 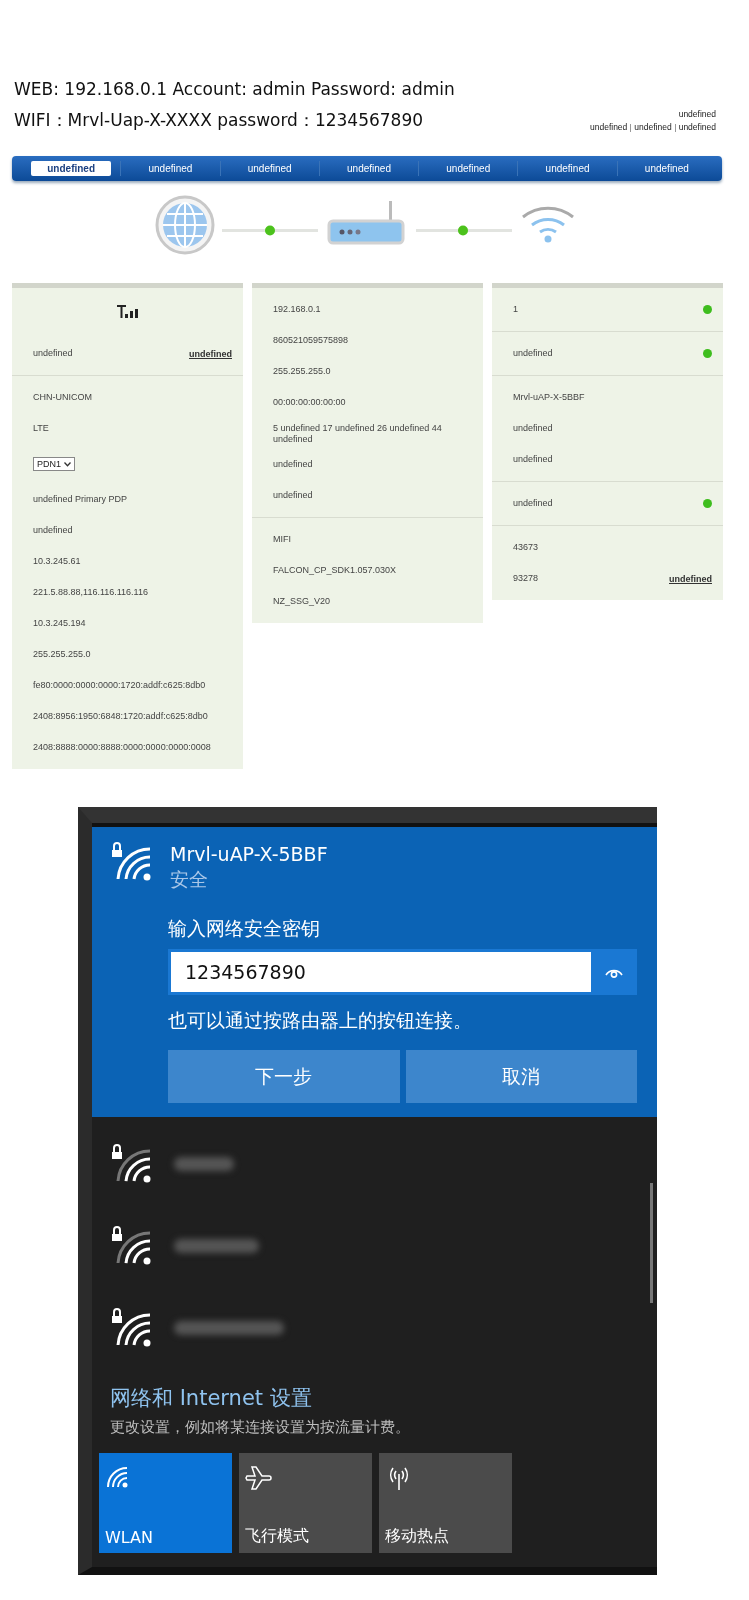 I want to click on password-field: 1234567890, so click(x=381, y=972).